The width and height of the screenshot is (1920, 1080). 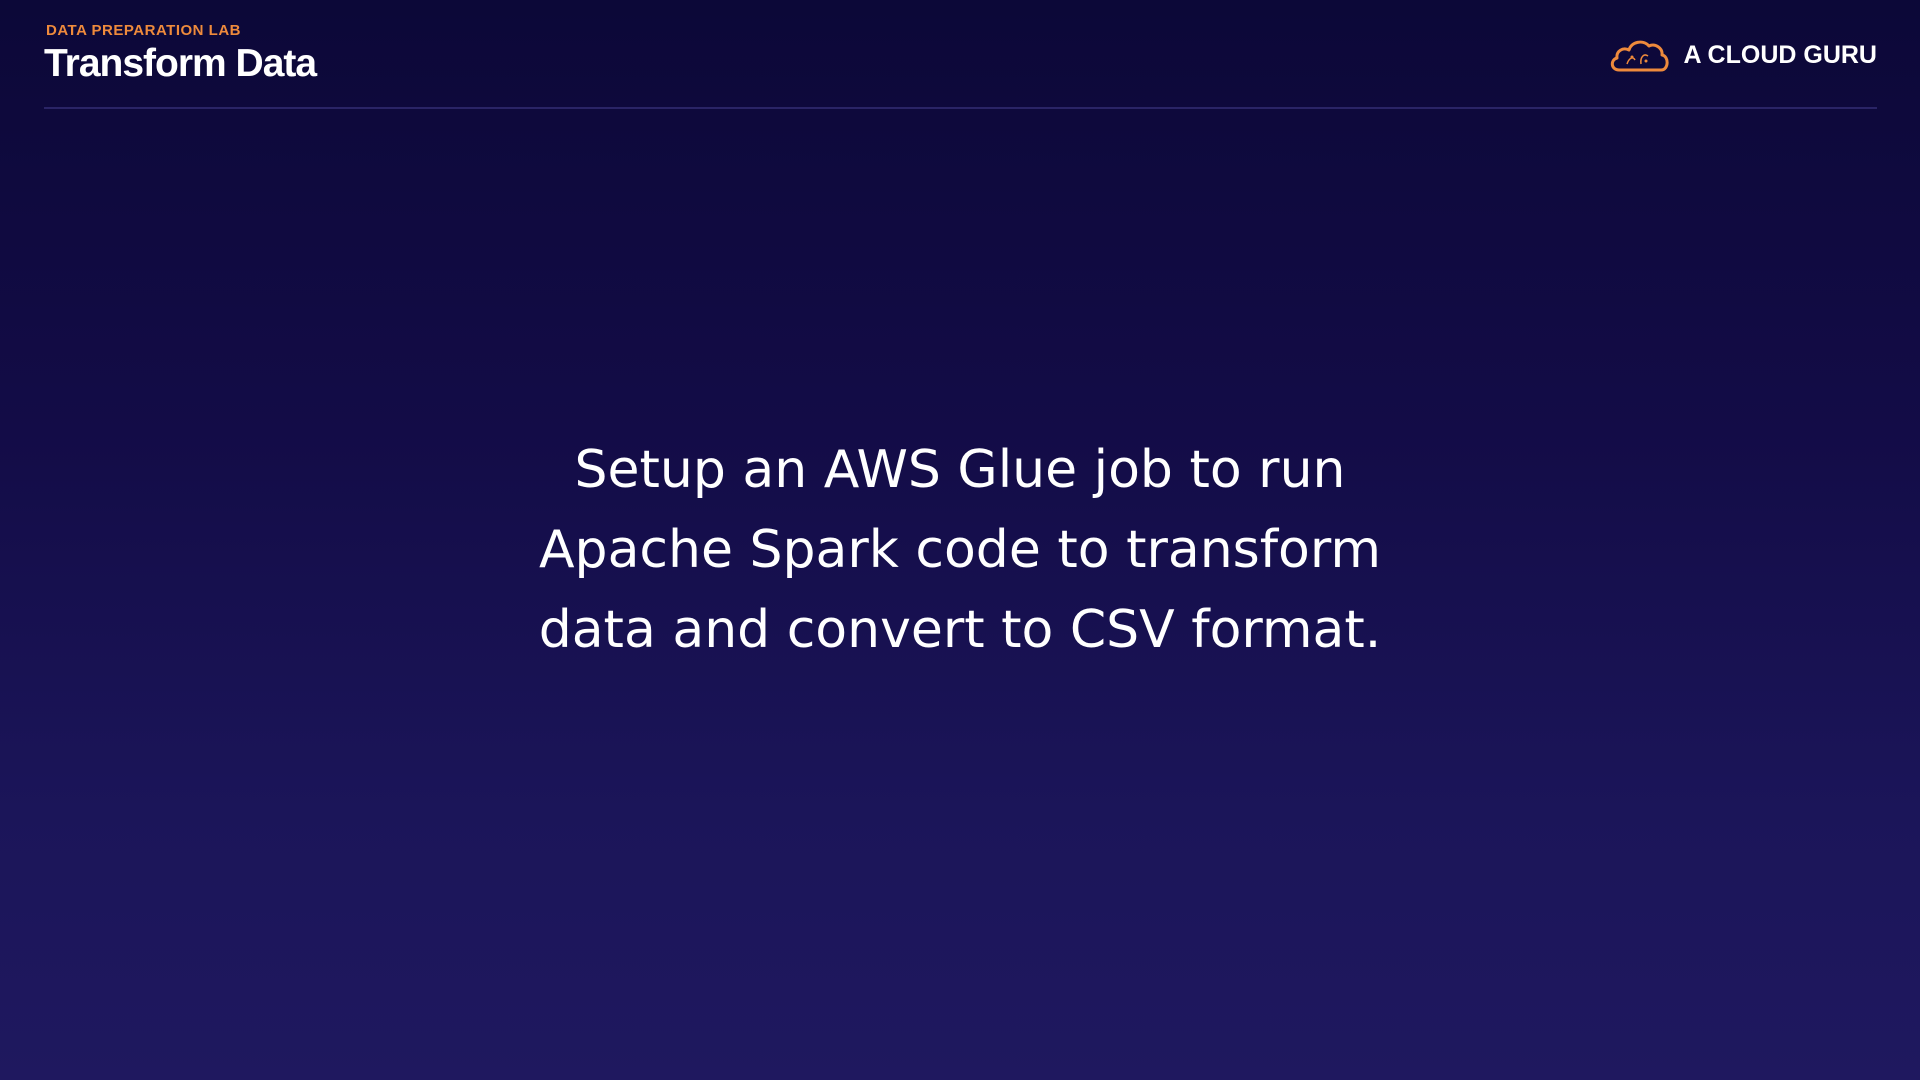 What do you see at coordinates (1640, 56) in the screenshot?
I see `cloud-logo-icon` at bounding box center [1640, 56].